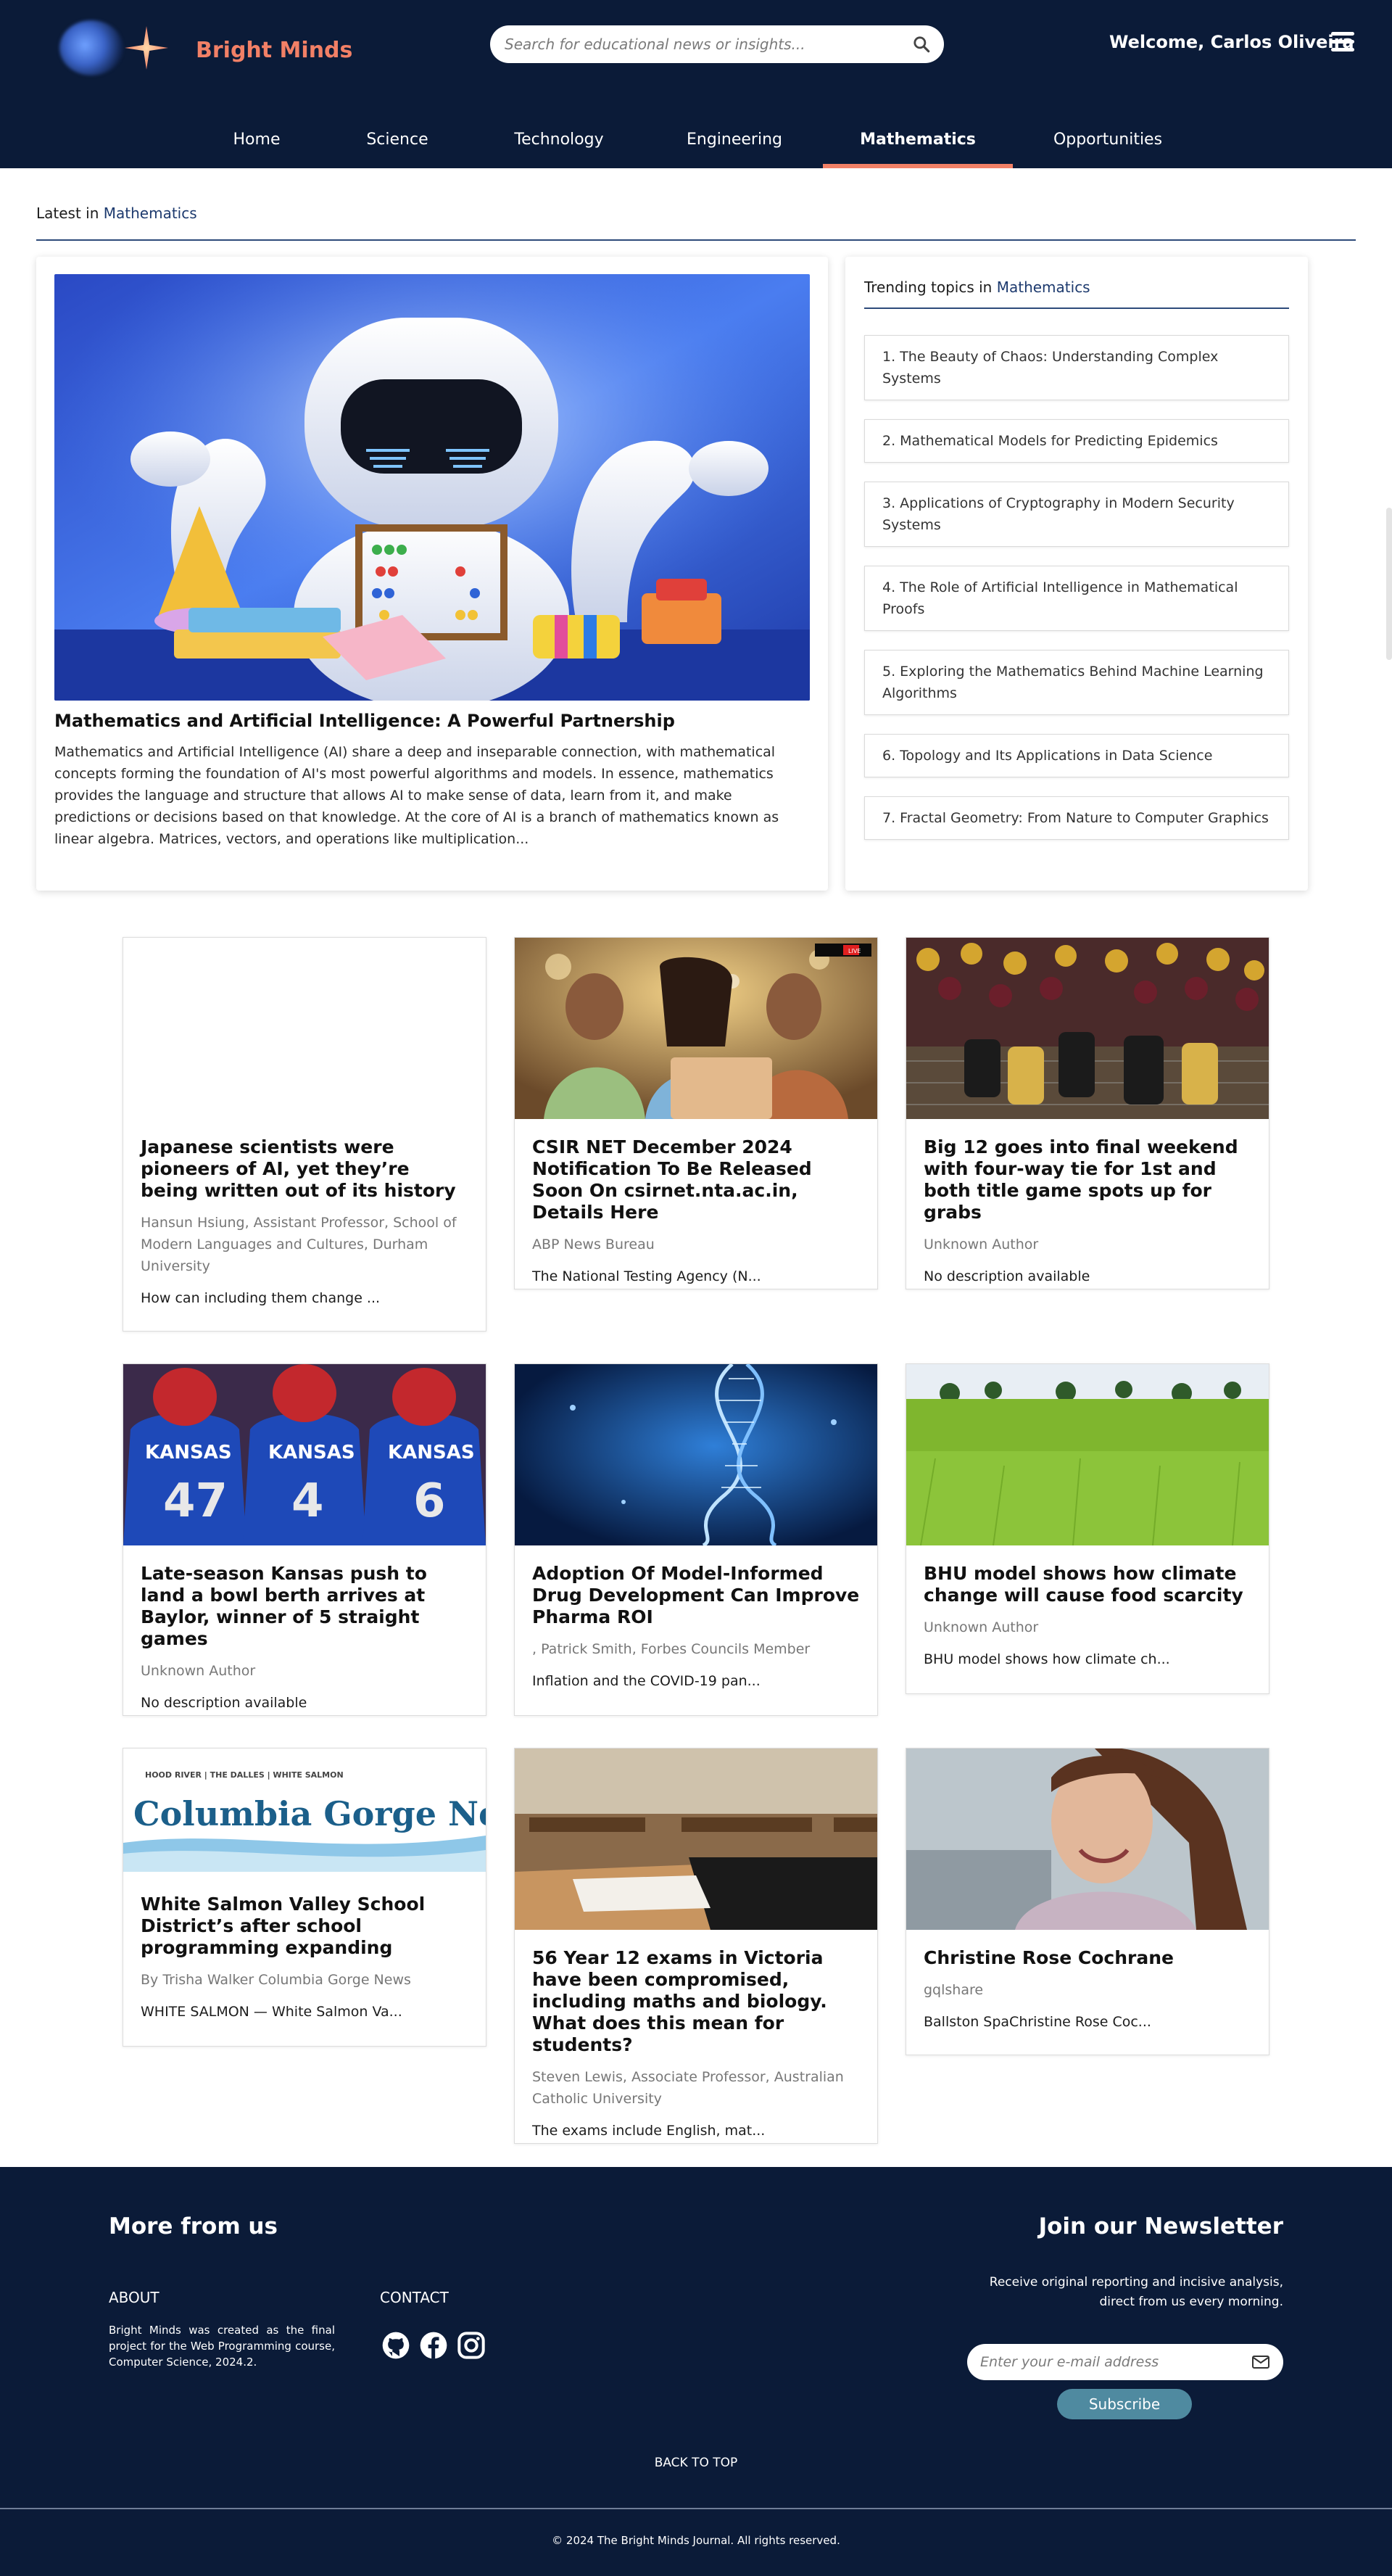 The image size is (1392, 2576). I want to click on trending-category: Mathematics, so click(1043, 287).